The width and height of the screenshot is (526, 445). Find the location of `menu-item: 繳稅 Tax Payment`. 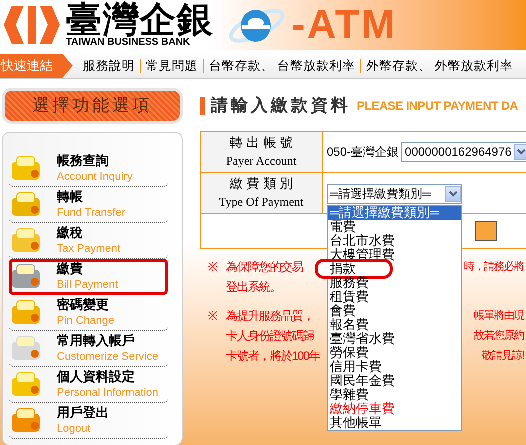

menu-item: 繳稅 Tax Payment is located at coordinates (88, 241).